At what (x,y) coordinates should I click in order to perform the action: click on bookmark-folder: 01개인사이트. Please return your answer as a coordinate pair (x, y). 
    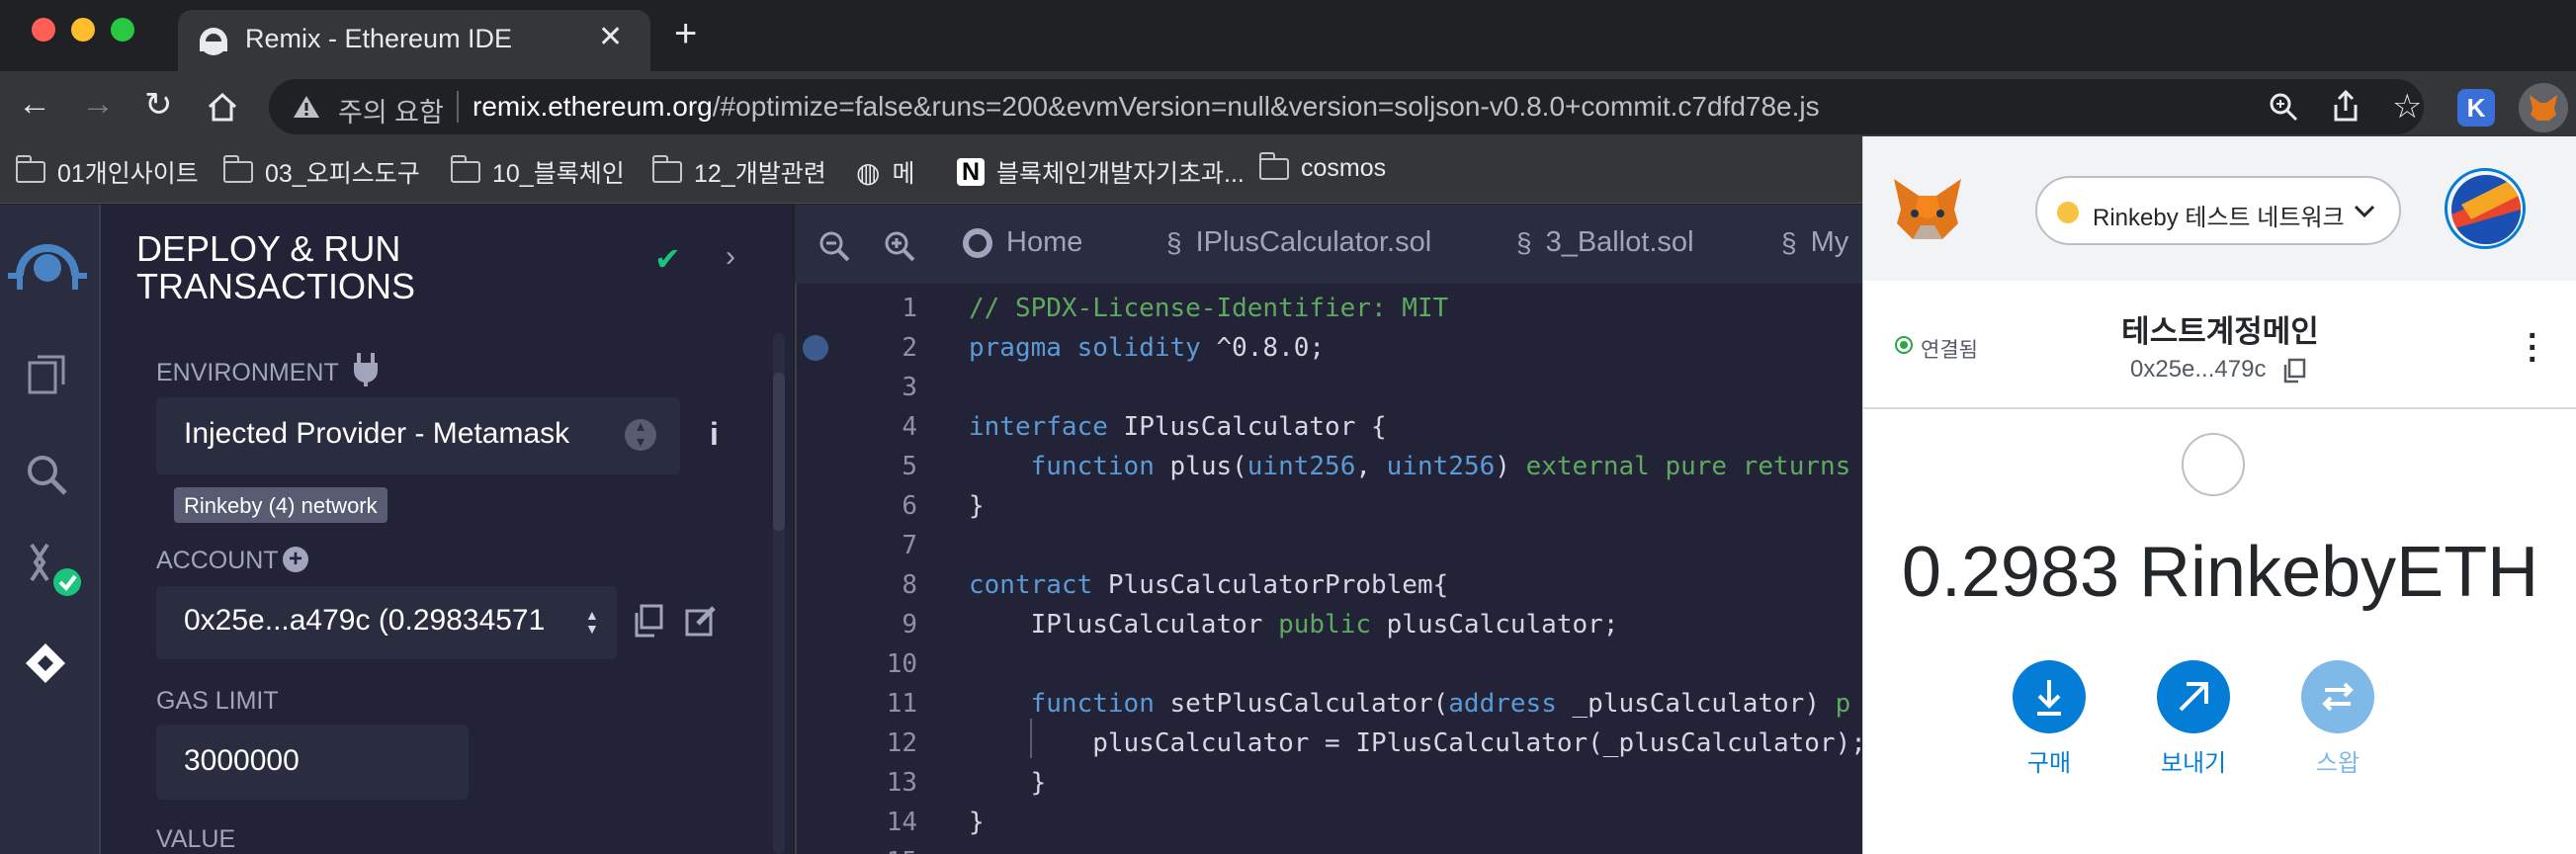
    Looking at the image, I should click on (107, 172).